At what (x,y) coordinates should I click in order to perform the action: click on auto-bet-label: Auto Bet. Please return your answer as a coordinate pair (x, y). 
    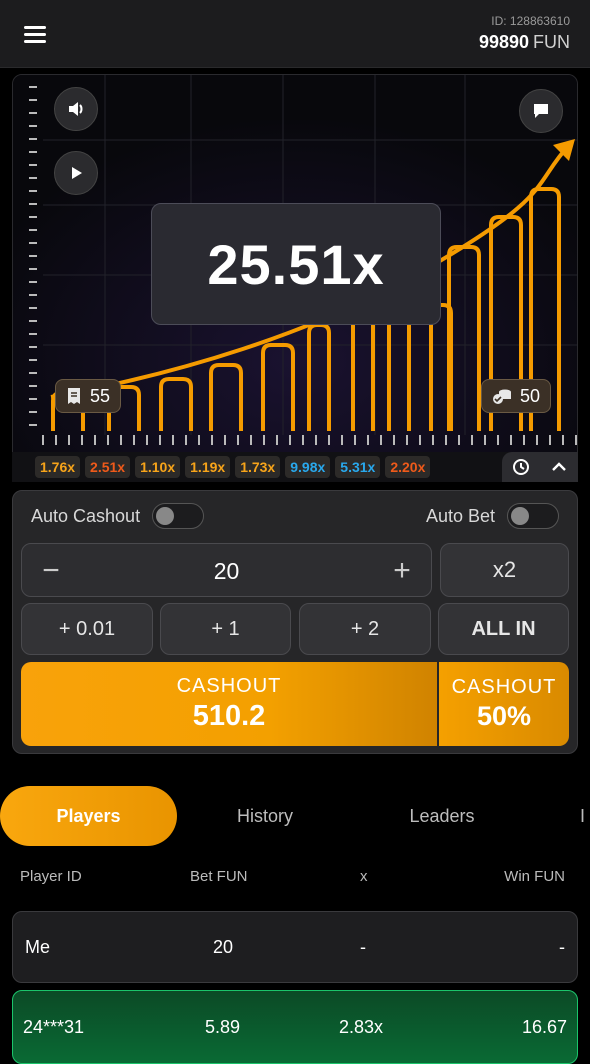
    Looking at the image, I should click on (460, 515).